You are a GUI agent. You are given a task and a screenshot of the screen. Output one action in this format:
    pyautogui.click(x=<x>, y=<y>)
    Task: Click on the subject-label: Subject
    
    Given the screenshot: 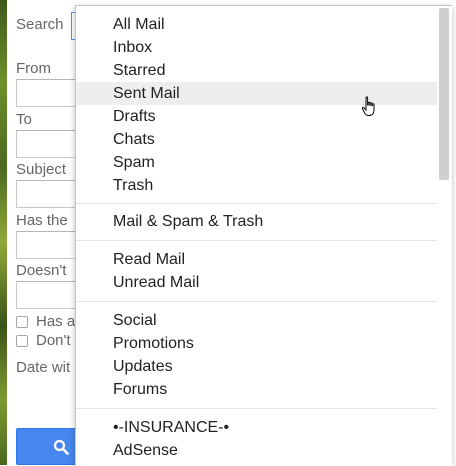 What is the action you would take?
    pyautogui.click(x=41, y=169)
    